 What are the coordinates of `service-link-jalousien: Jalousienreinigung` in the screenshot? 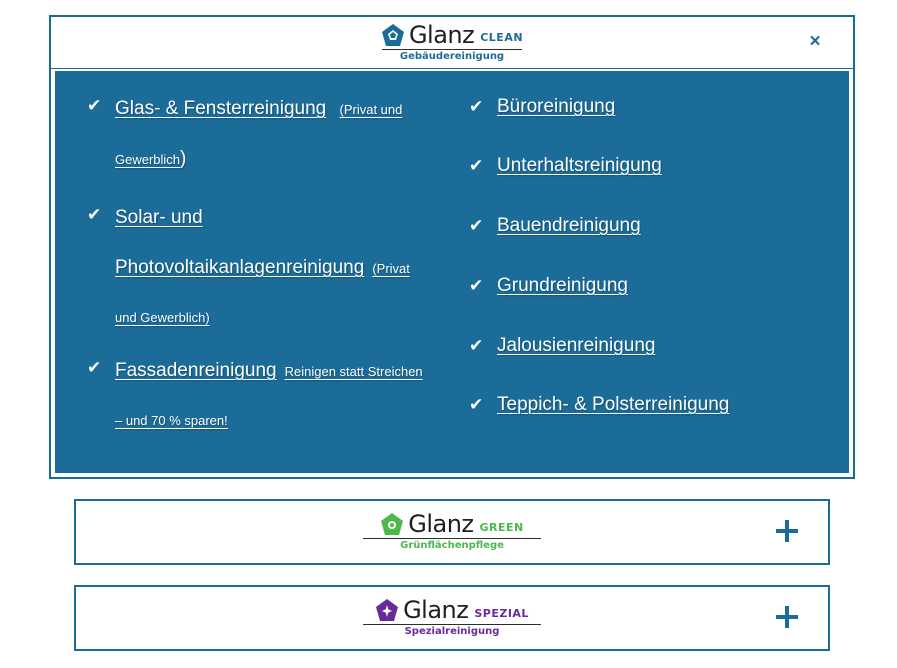 It's located at (576, 345).